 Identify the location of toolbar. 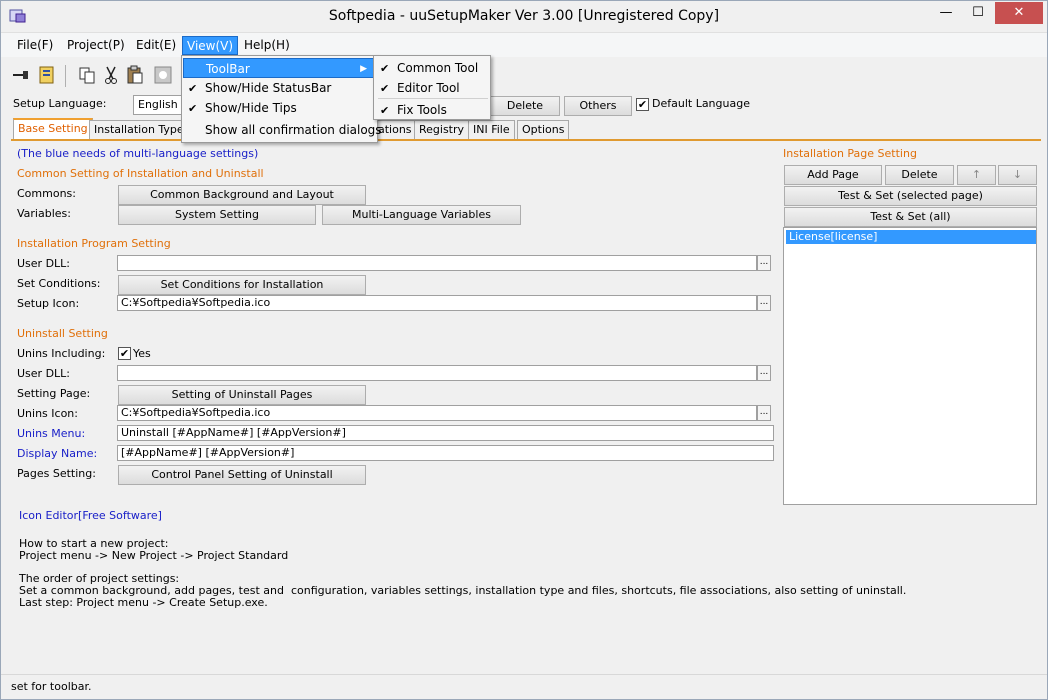
(524, 76).